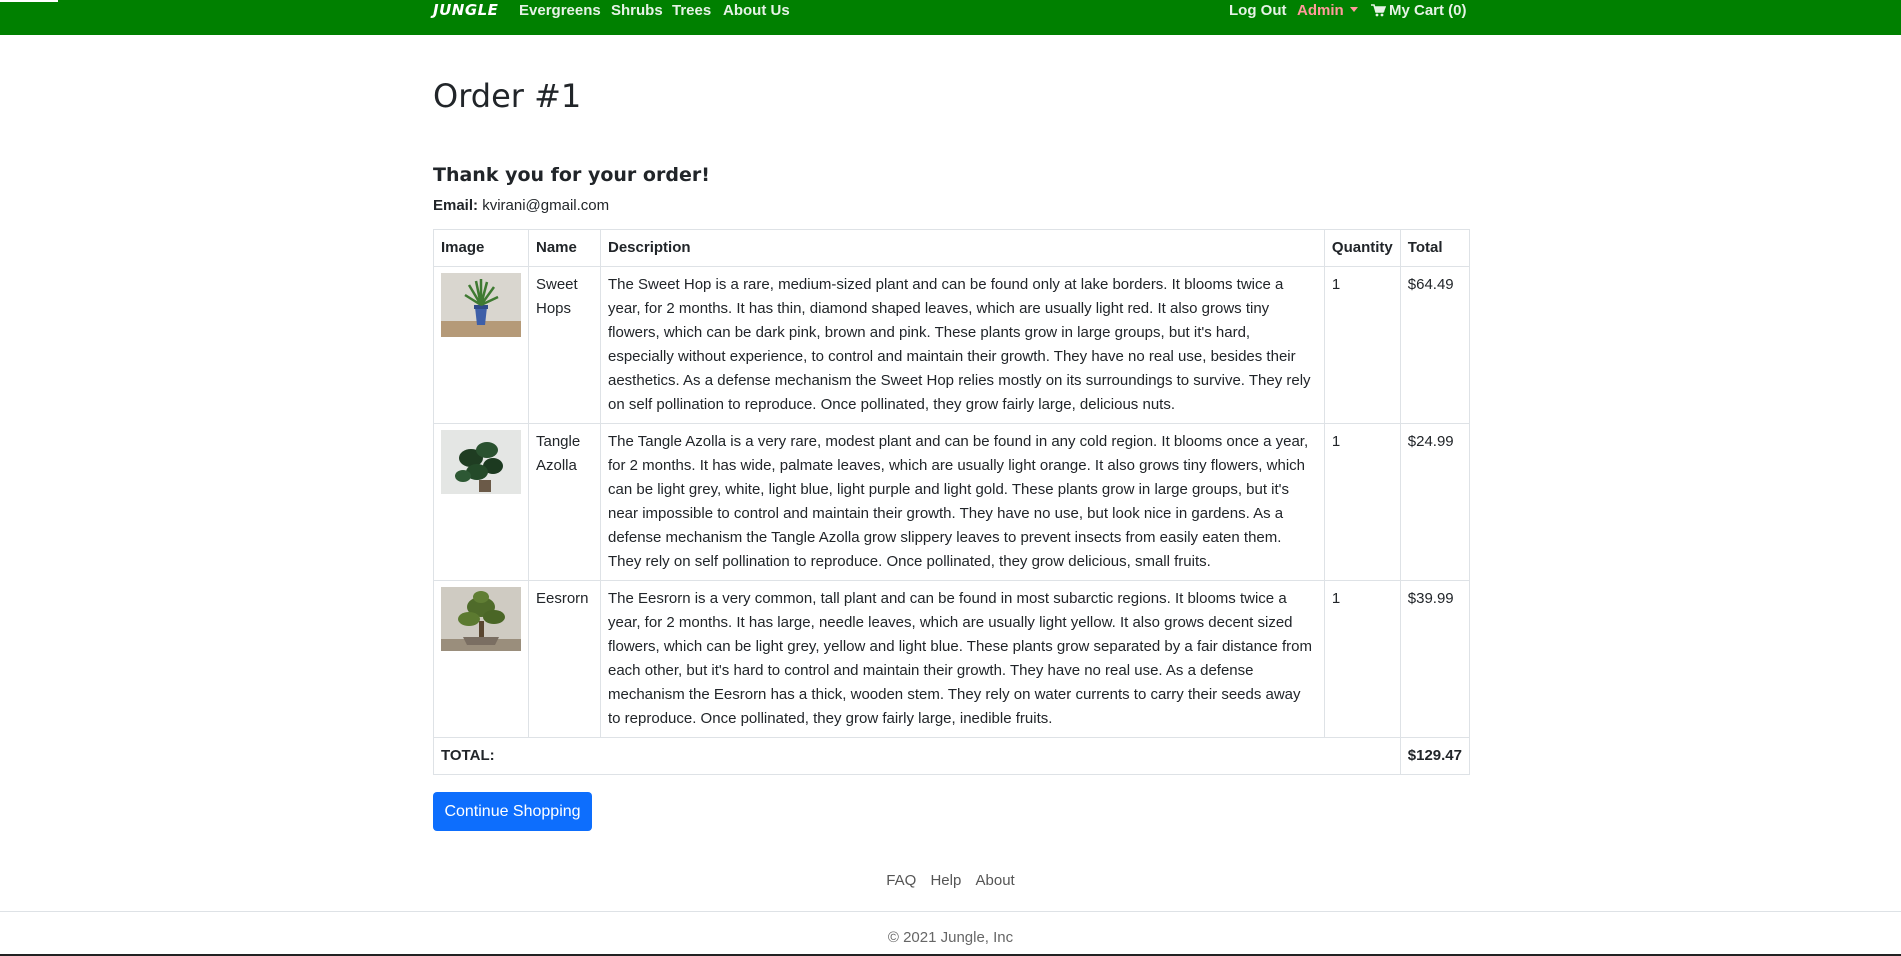 The width and height of the screenshot is (1901, 956). I want to click on logout-link: Log Out, so click(1257, 11).